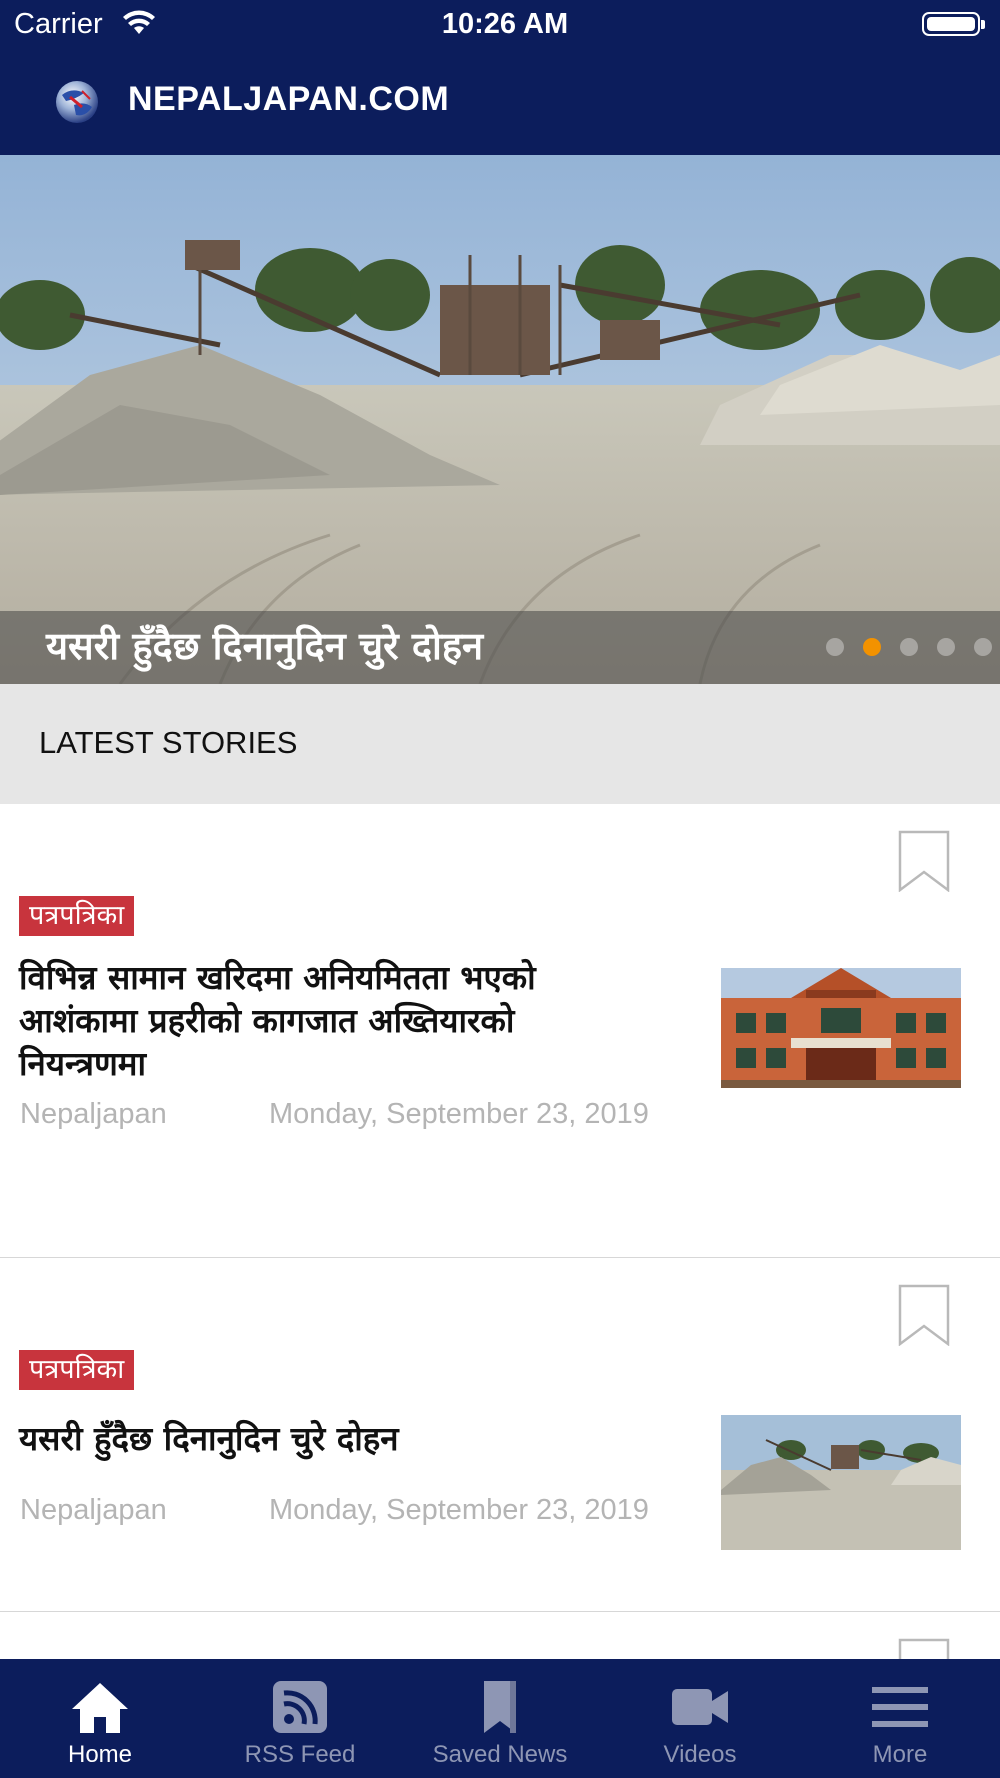 The width and height of the screenshot is (1000, 1778). What do you see at coordinates (209, 1438) in the screenshot?
I see `headline-line: यसरी हुँदैछ दिनानुदिन चुरे दोहन` at bounding box center [209, 1438].